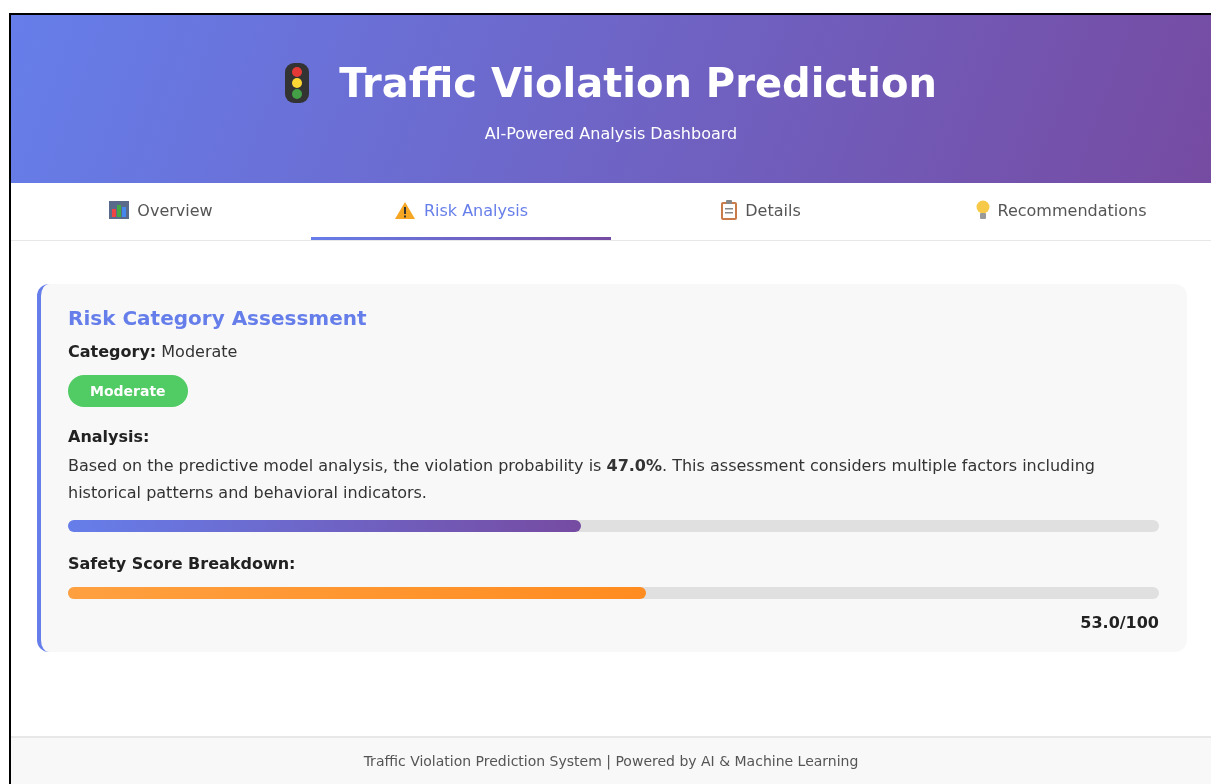  I want to click on card-title: Risk Category Assessment, so click(218, 318).